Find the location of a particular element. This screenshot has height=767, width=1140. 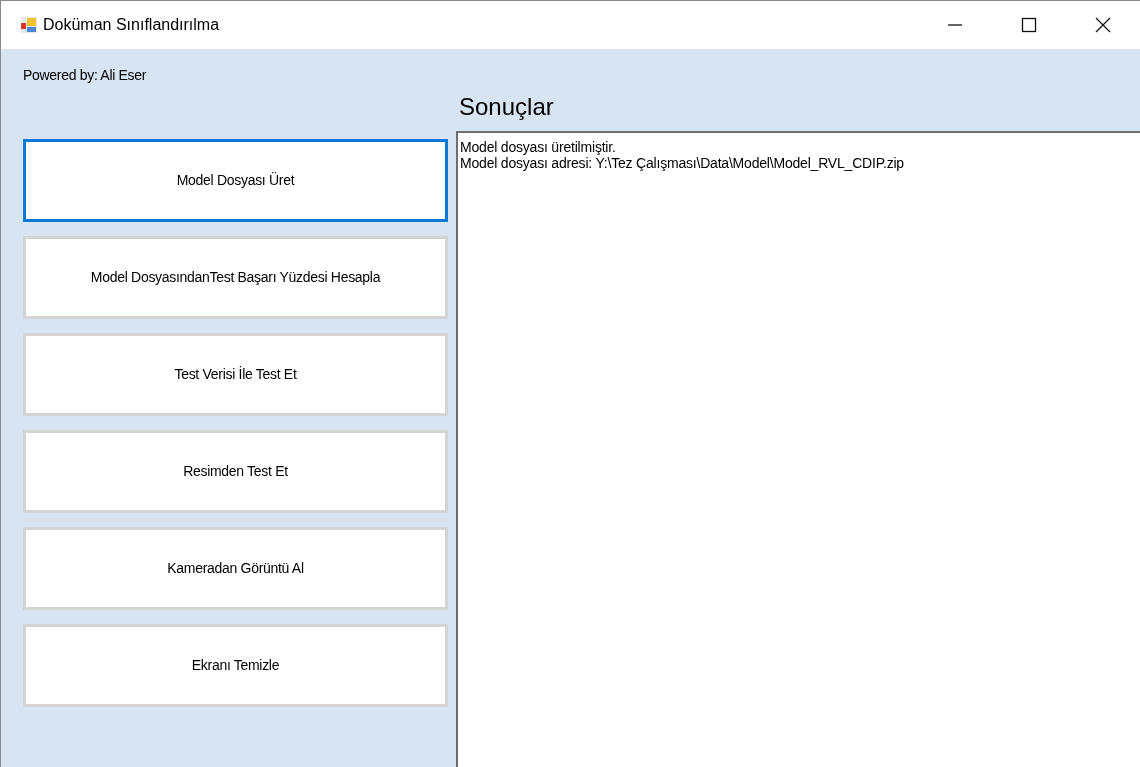

credit-label: Powered by: Ali Eser is located at coordinates (85, 75).